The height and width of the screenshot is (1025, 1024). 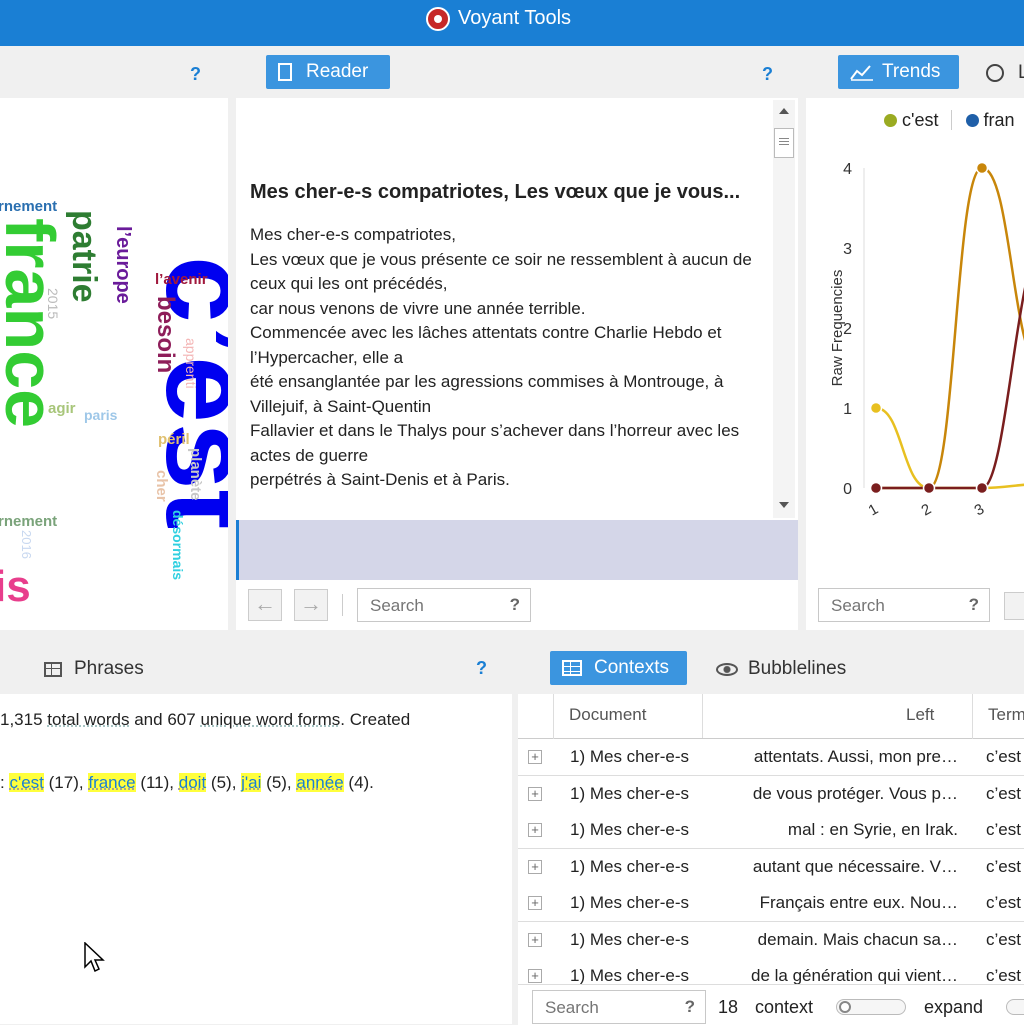 I want to click on reader-search-input, so click(x=430, y=606).